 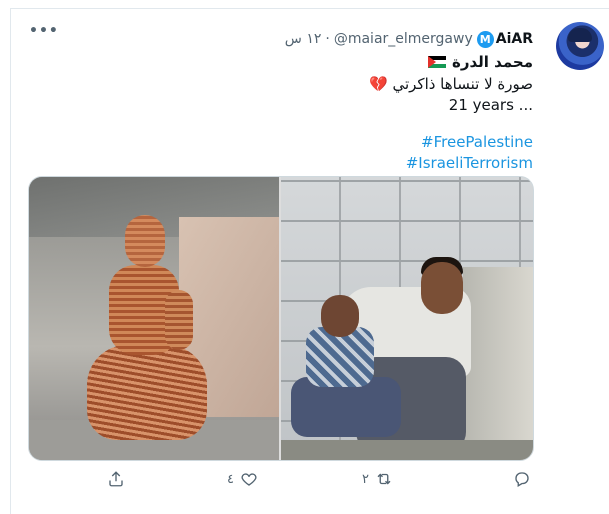 I want to click on display-name-text: AiAR, so click(x=514, y=39).